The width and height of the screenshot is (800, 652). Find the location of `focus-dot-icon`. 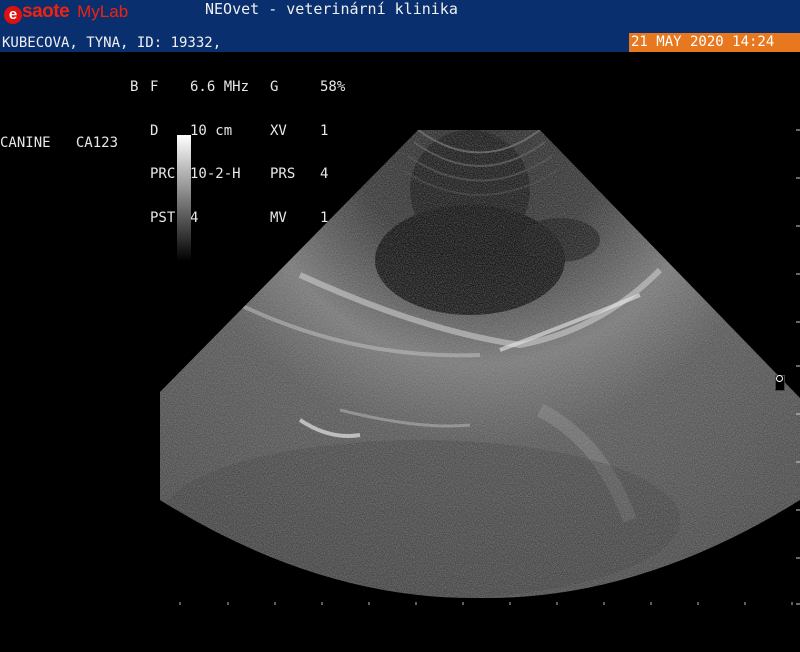

focus-dot-icon is located at coordinates (779, 378).